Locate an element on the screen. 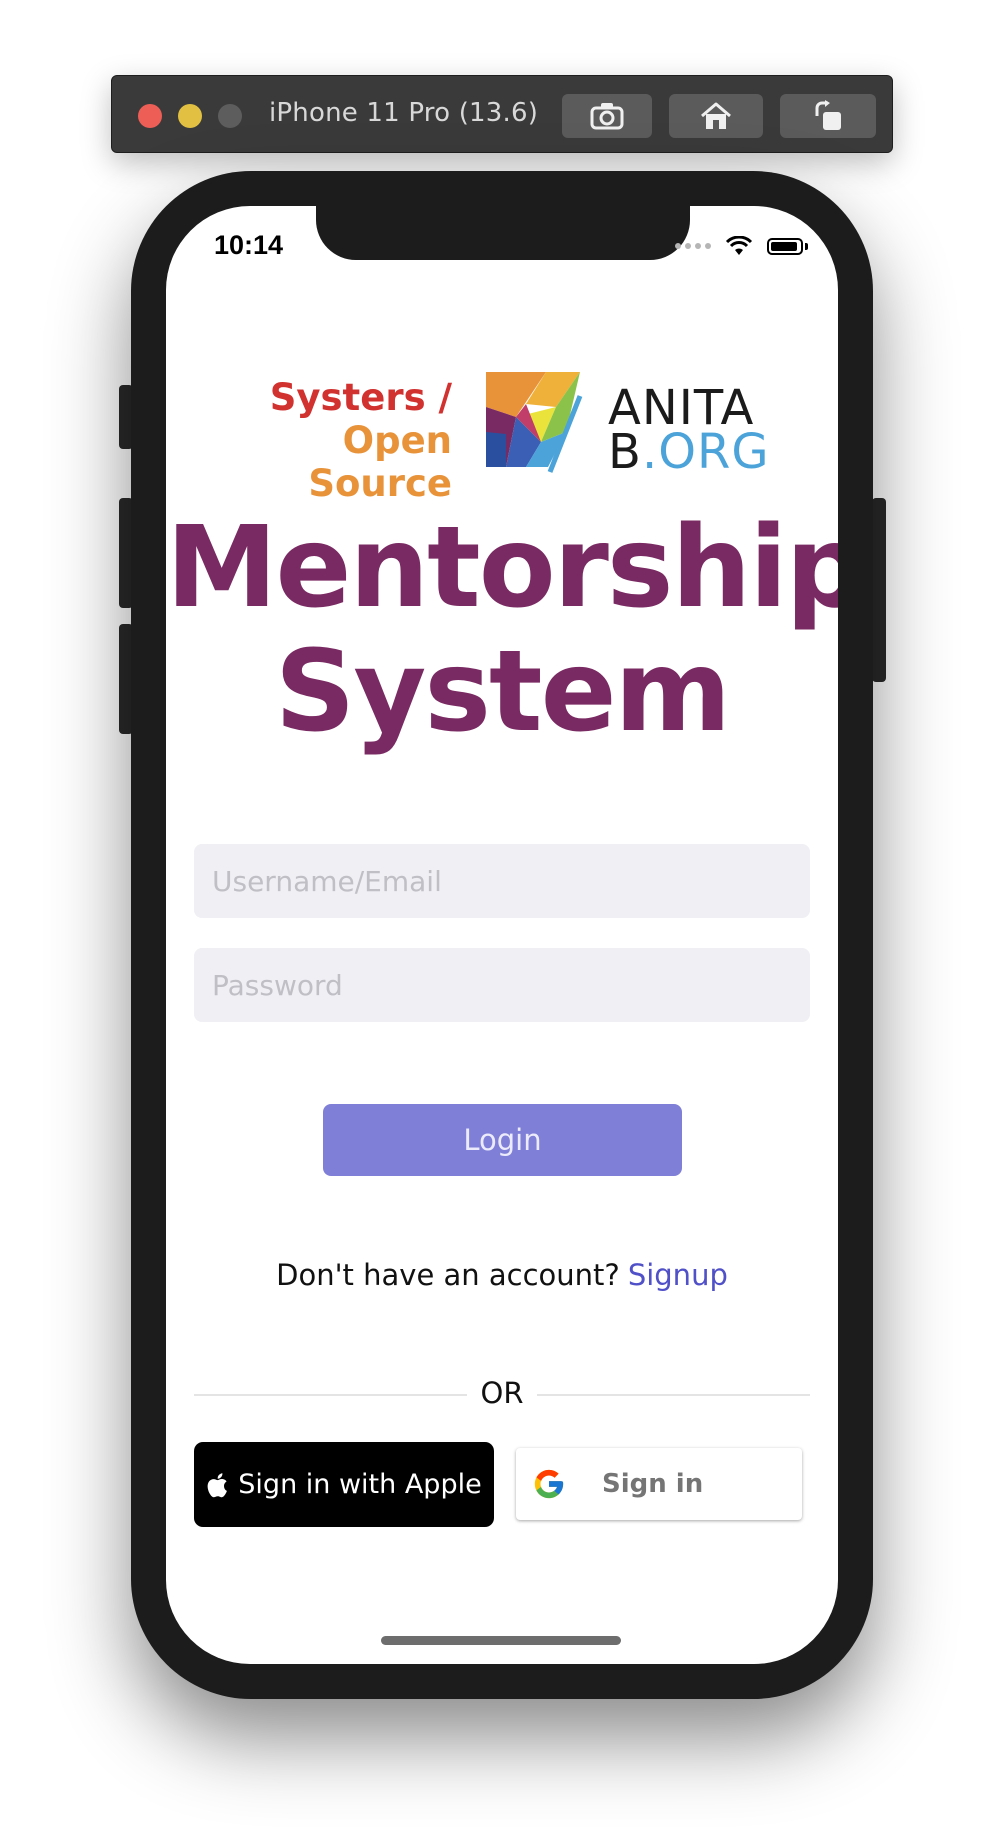 Image resolution: width=1002 pixels, height=1848 pixels. simulator-title: iPhone 11 Pro (13.6) is located at coordinates (404, 113).